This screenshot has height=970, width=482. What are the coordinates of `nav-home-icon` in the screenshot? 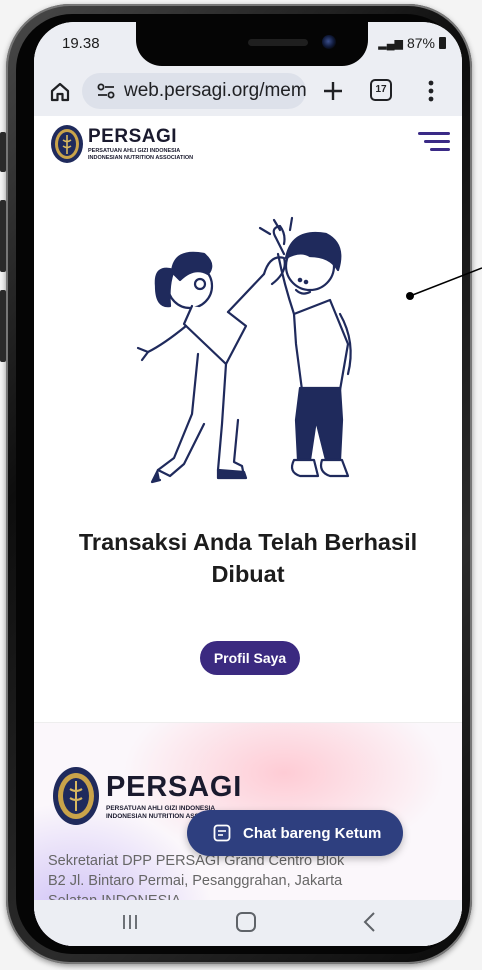 It's located at (246, 922).